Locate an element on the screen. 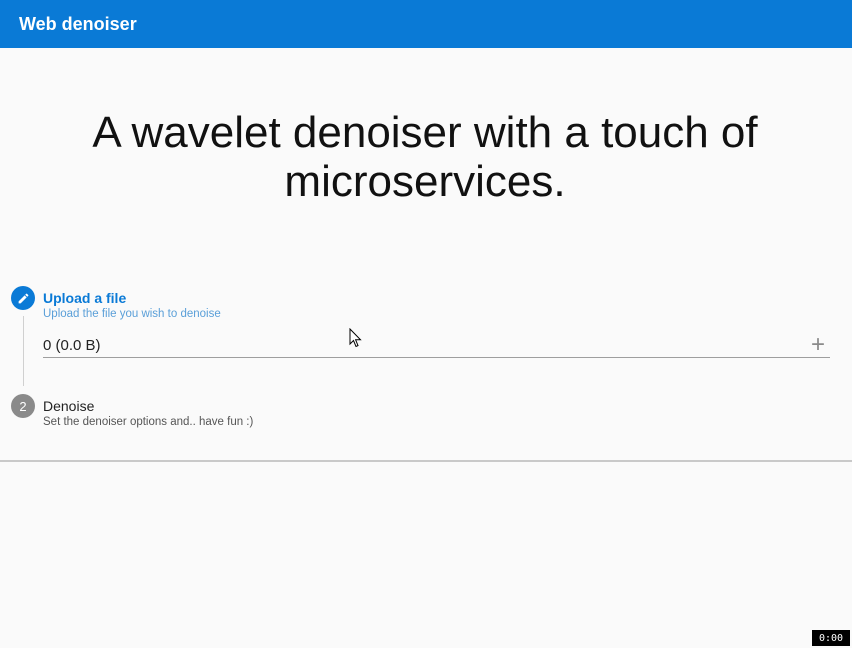 The height and width of the screenshot is (648, 852). step-1-subtitle: Upload the file you wish to denoise is located at coordinates (132, 314).